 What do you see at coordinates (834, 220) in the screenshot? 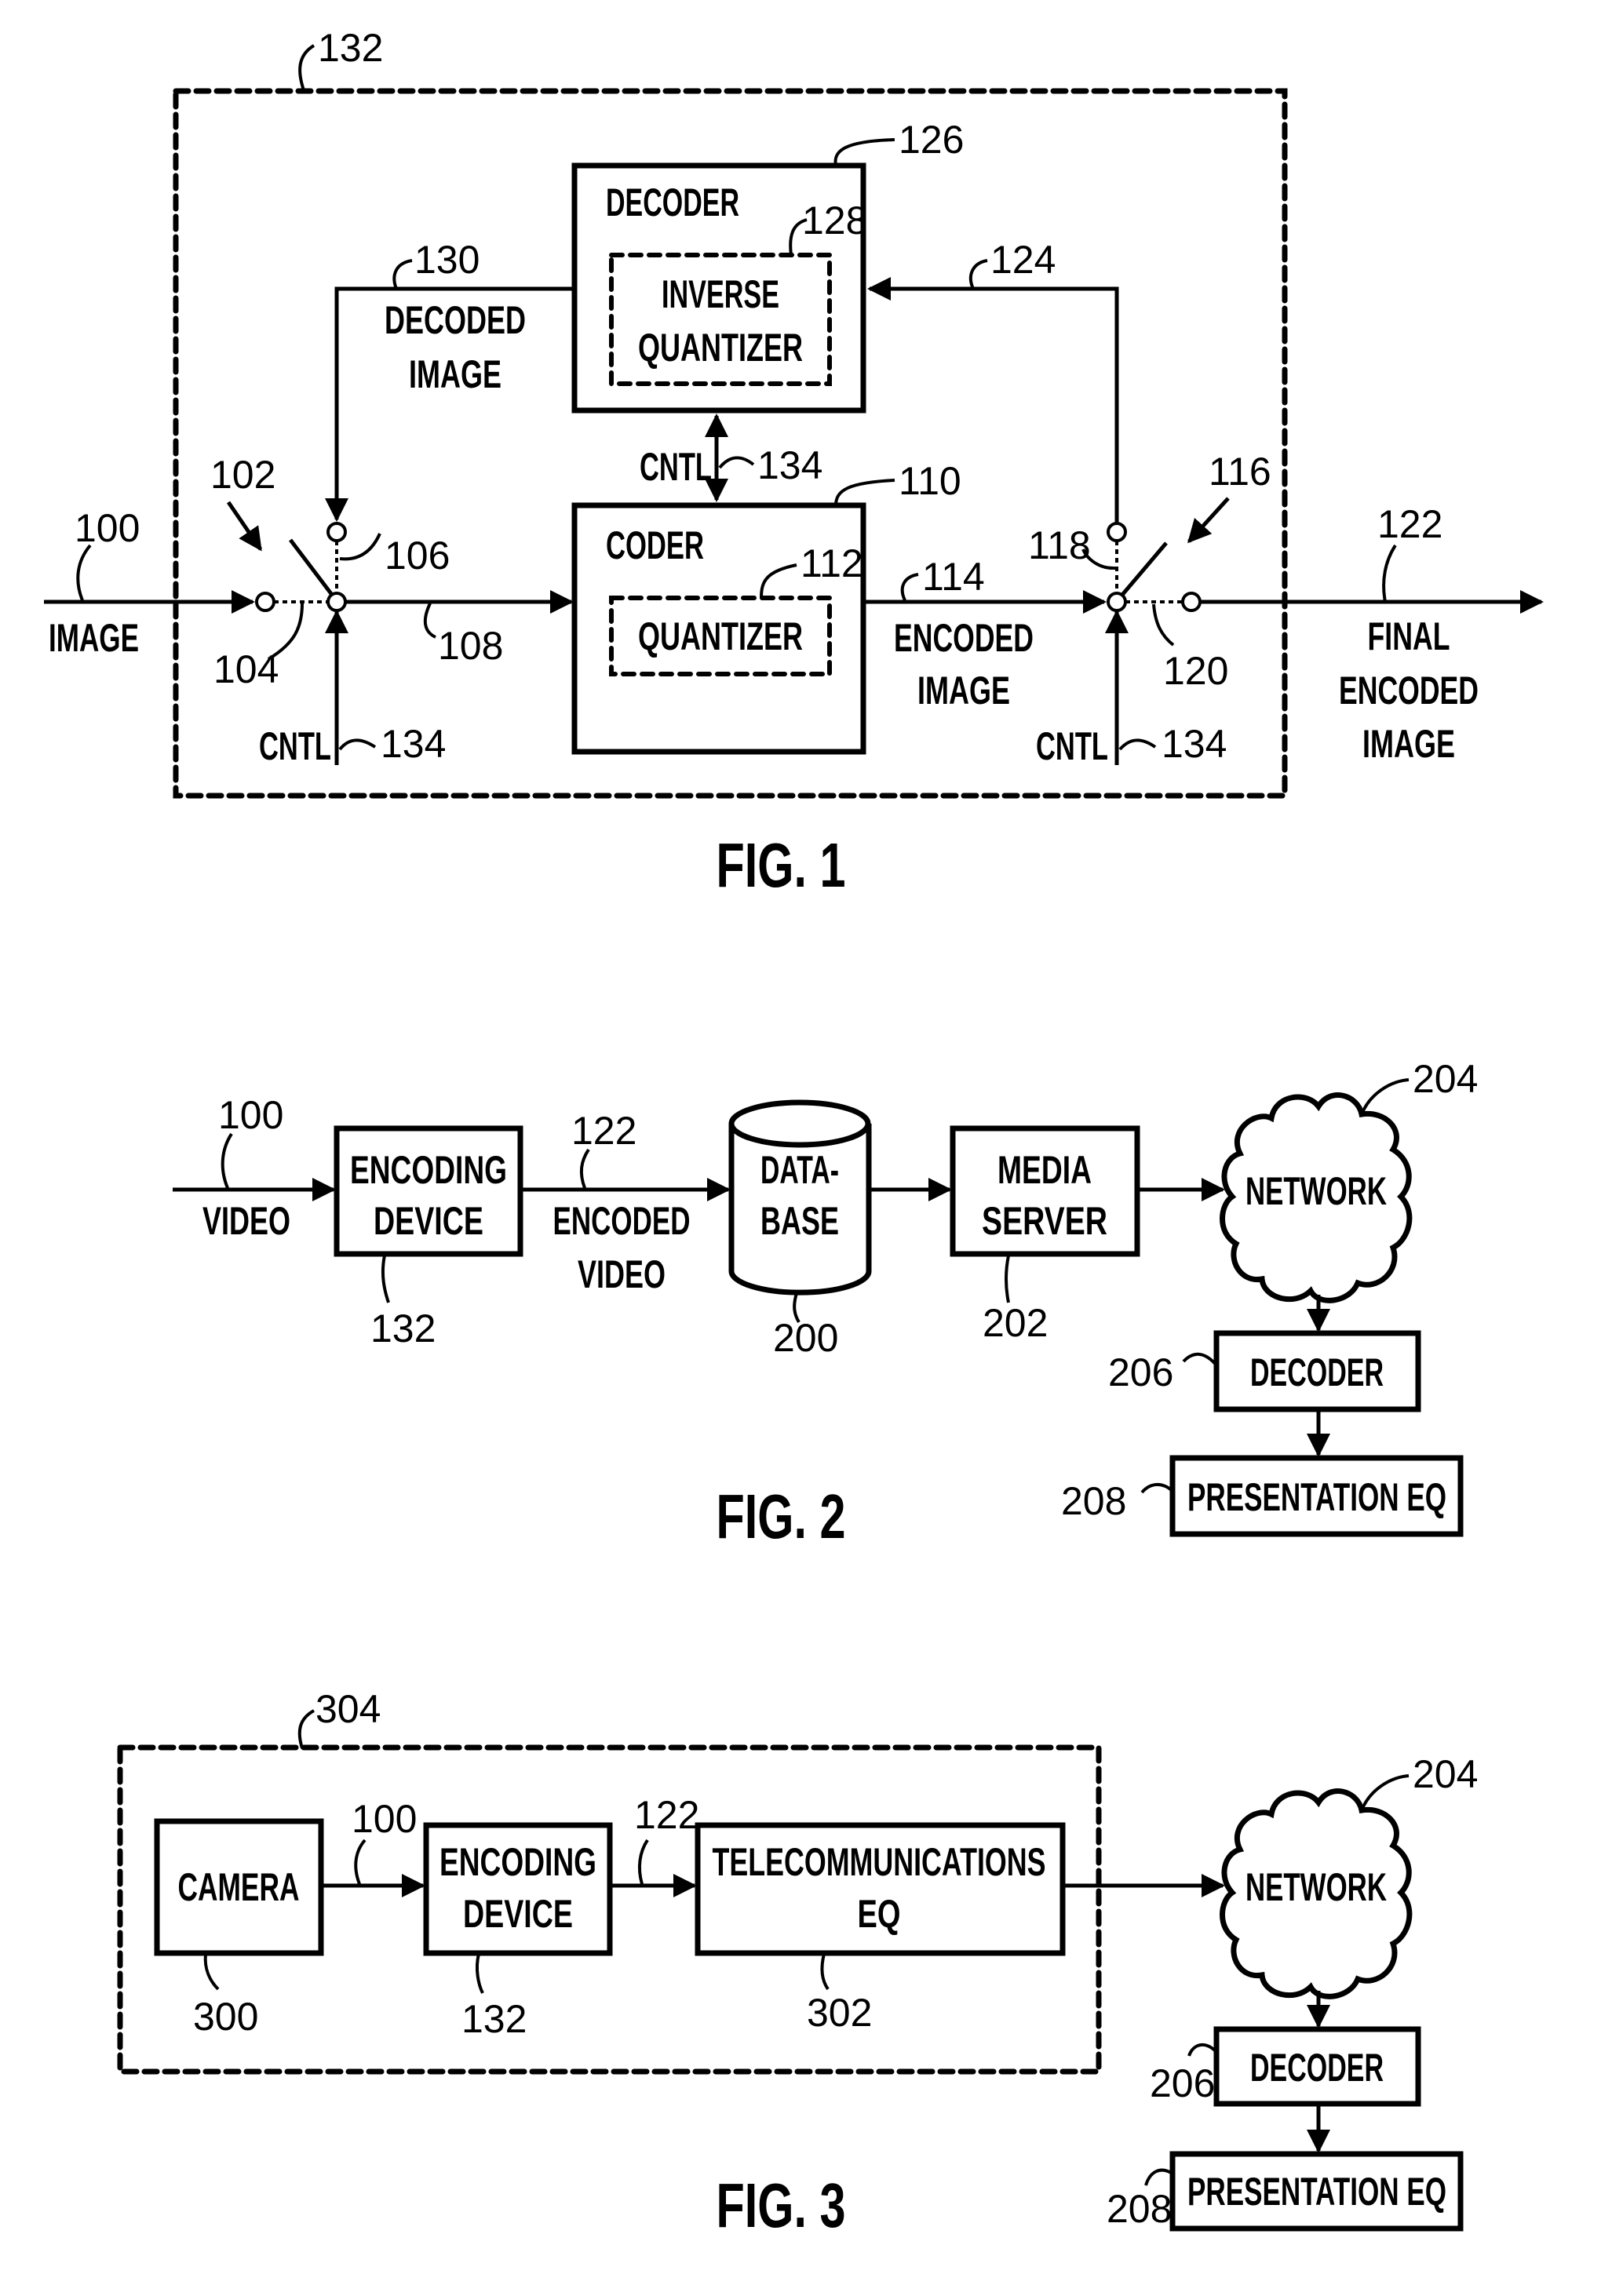
I see `ref-128: 128` at bounding box center [834, 220].